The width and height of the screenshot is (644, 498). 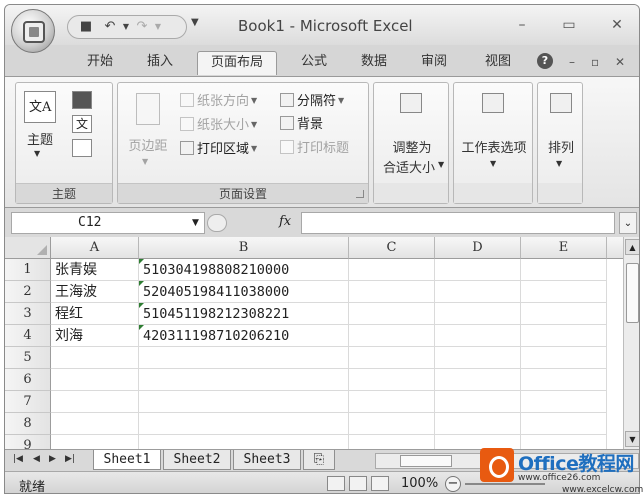 I want to click on margins-button-label: 页边距, so click(x=148, y=144).